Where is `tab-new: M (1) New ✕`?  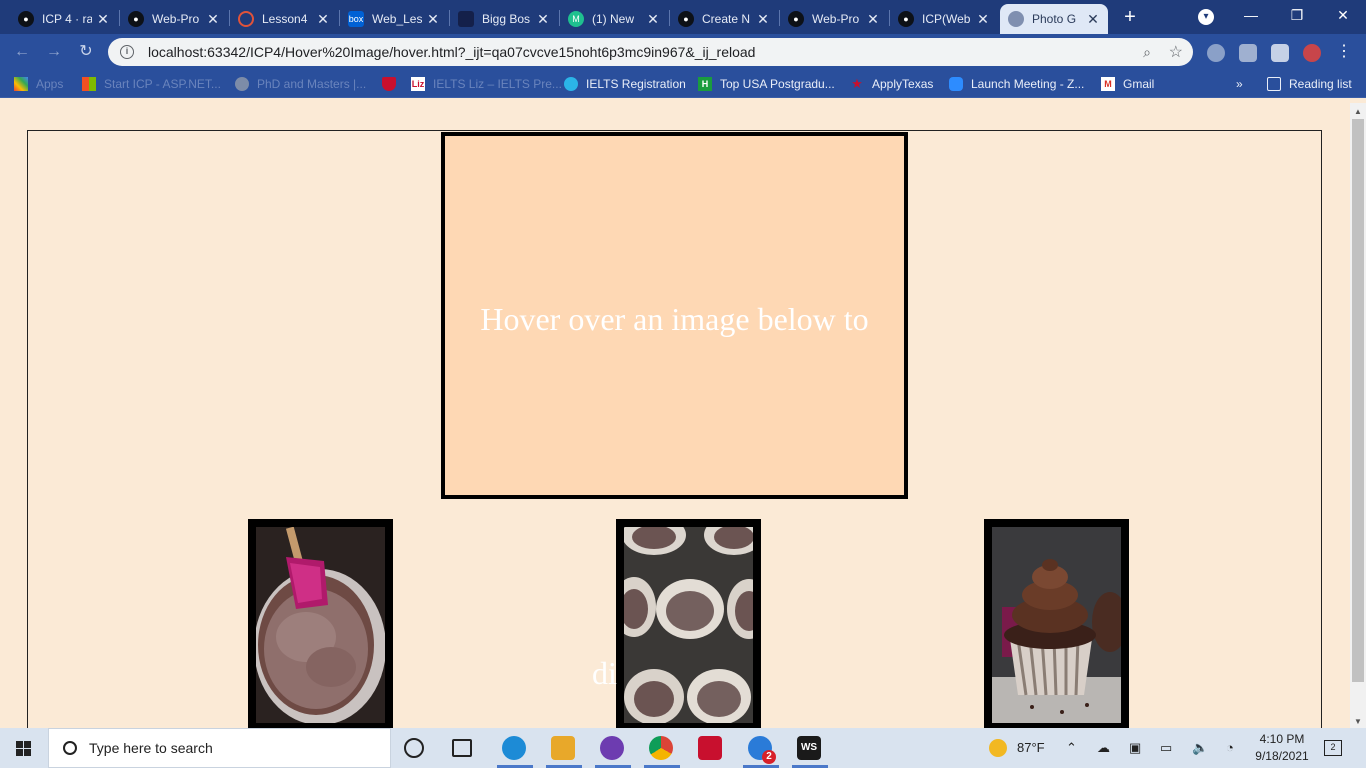
tab-new: M (1) New ✕ is located at coordinates (614, 19).